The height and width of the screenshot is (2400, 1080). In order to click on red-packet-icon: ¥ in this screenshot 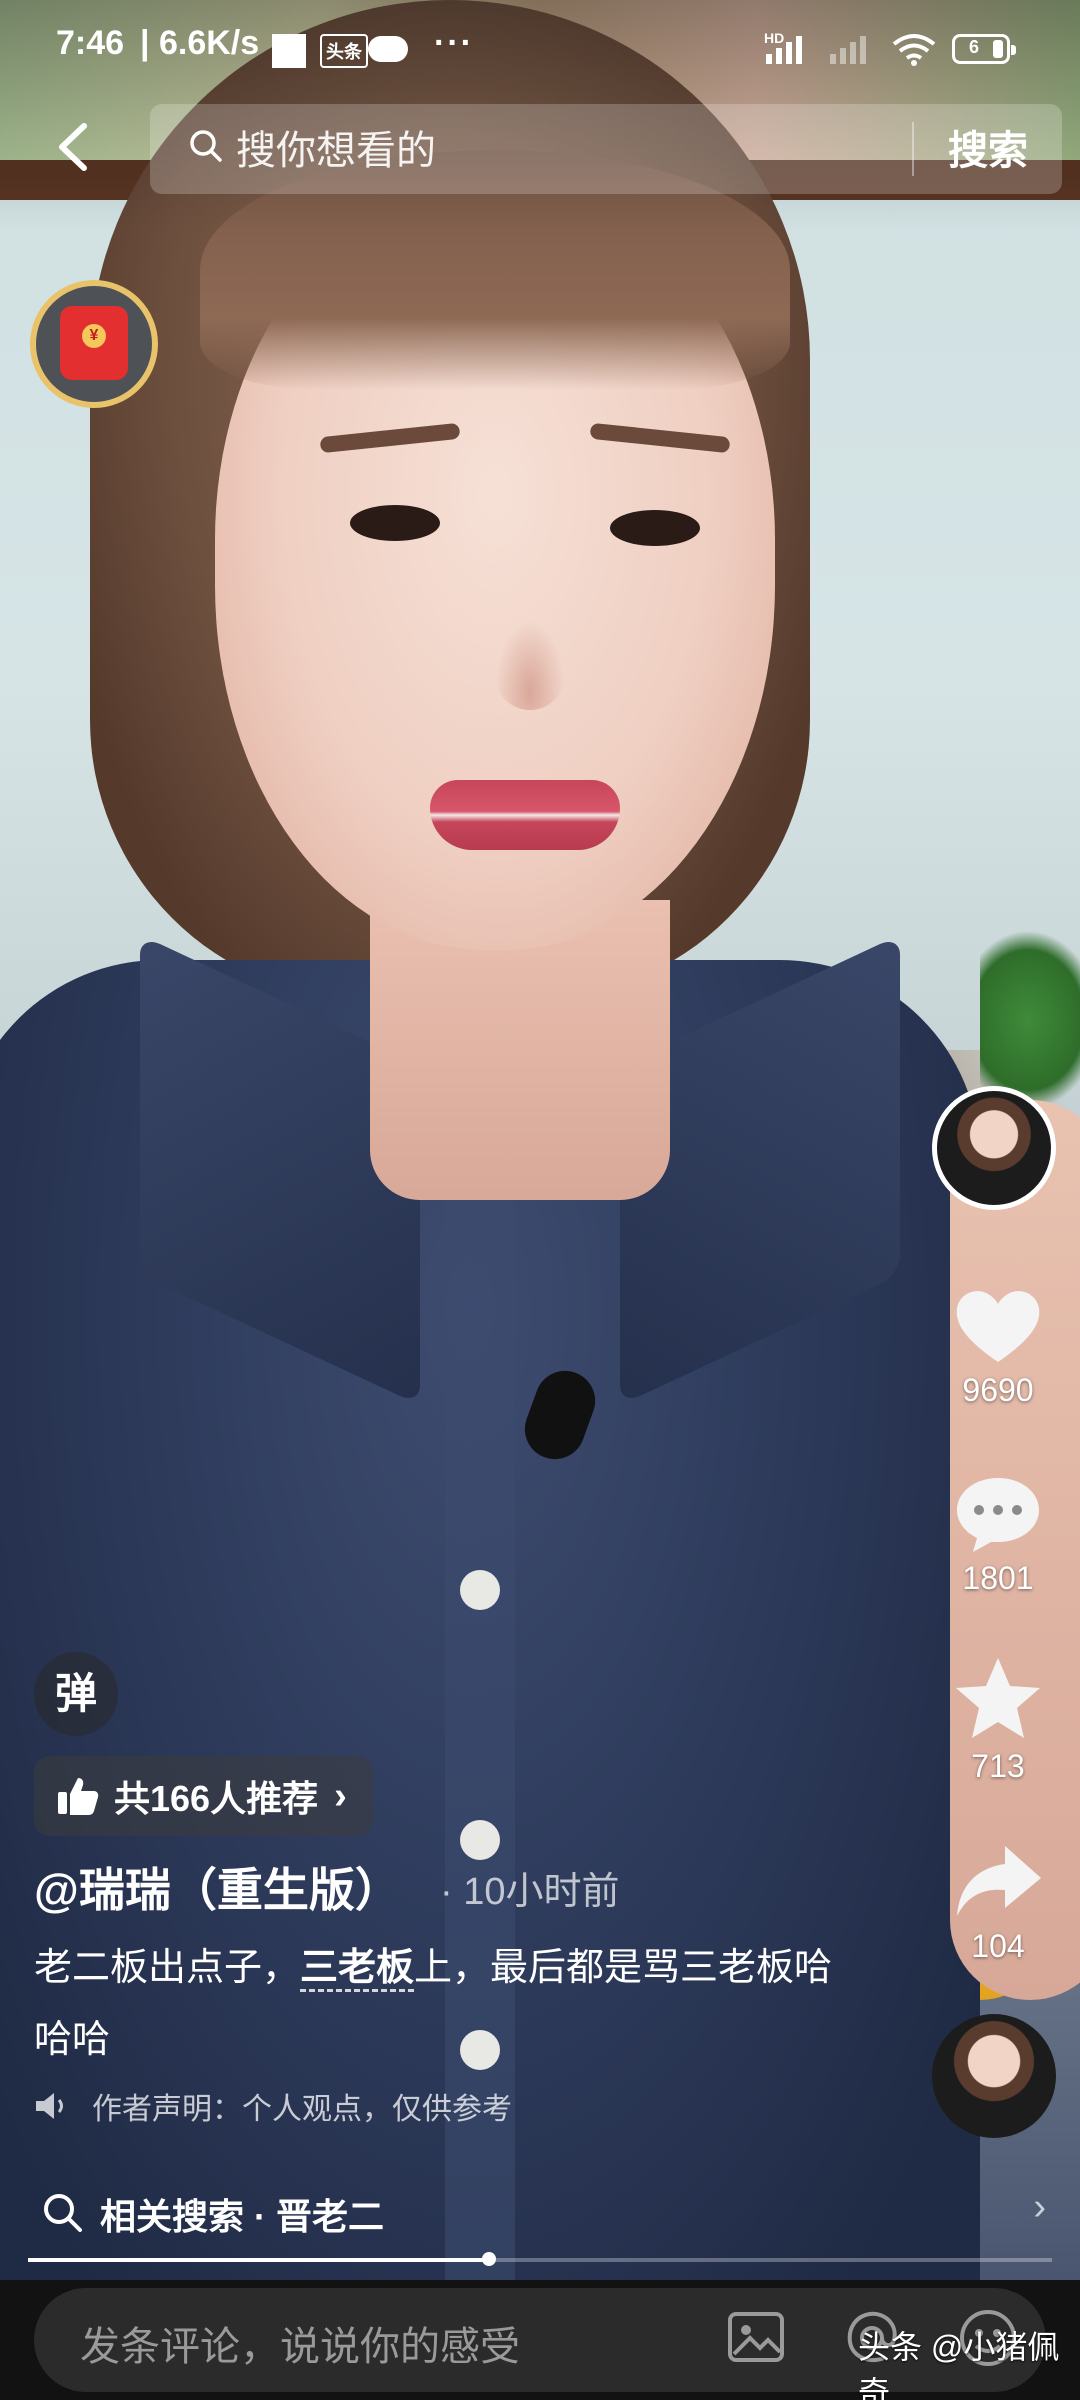, I will do `click(94, 343)`.